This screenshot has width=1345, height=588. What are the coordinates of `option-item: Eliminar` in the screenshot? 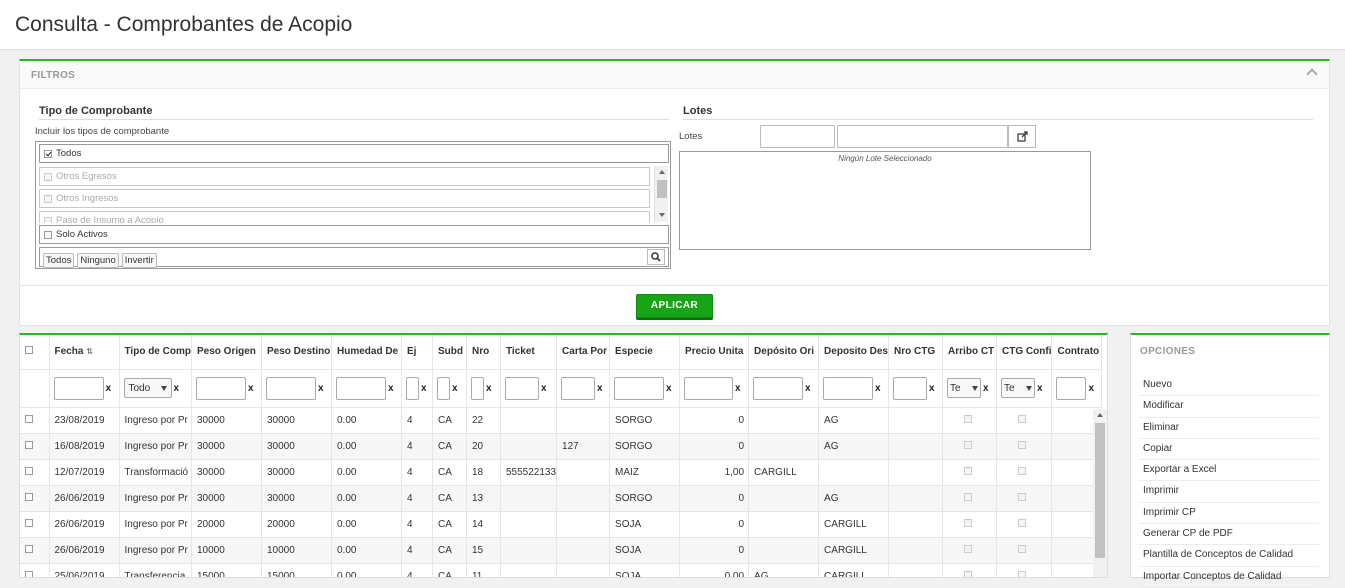 It's located at (1229, 428).